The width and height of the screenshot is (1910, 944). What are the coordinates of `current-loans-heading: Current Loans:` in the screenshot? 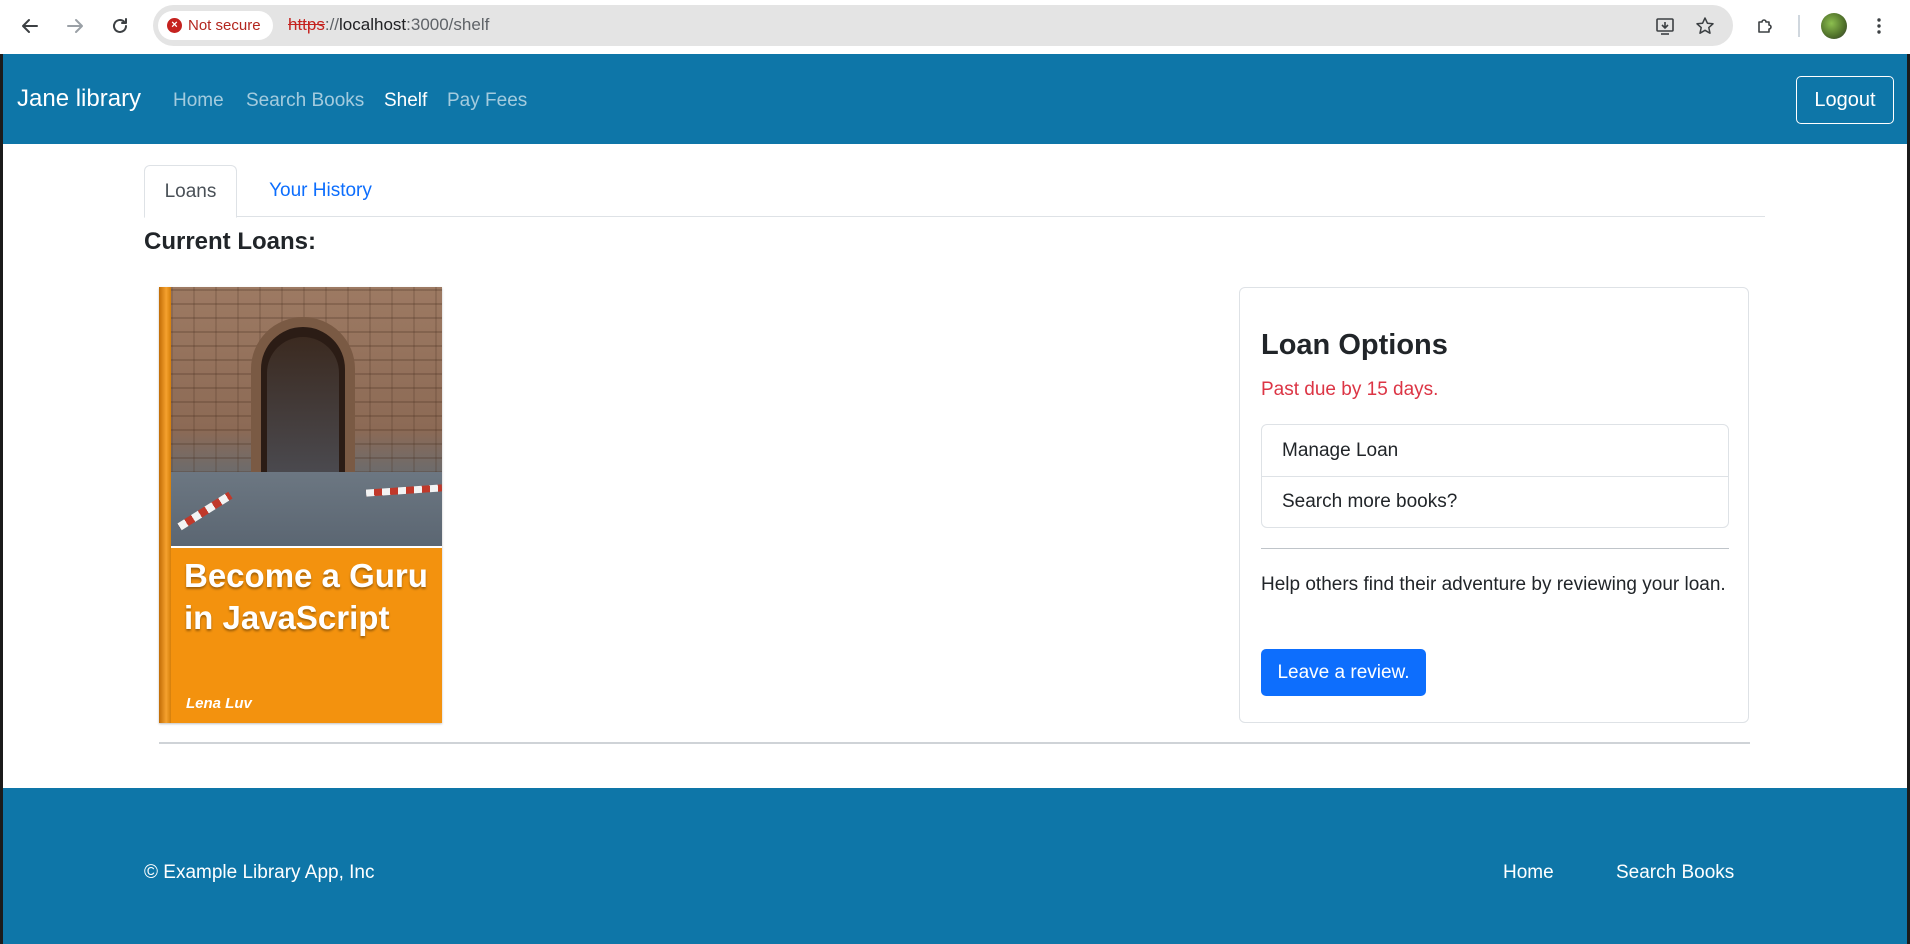 It's located at (230, 241).